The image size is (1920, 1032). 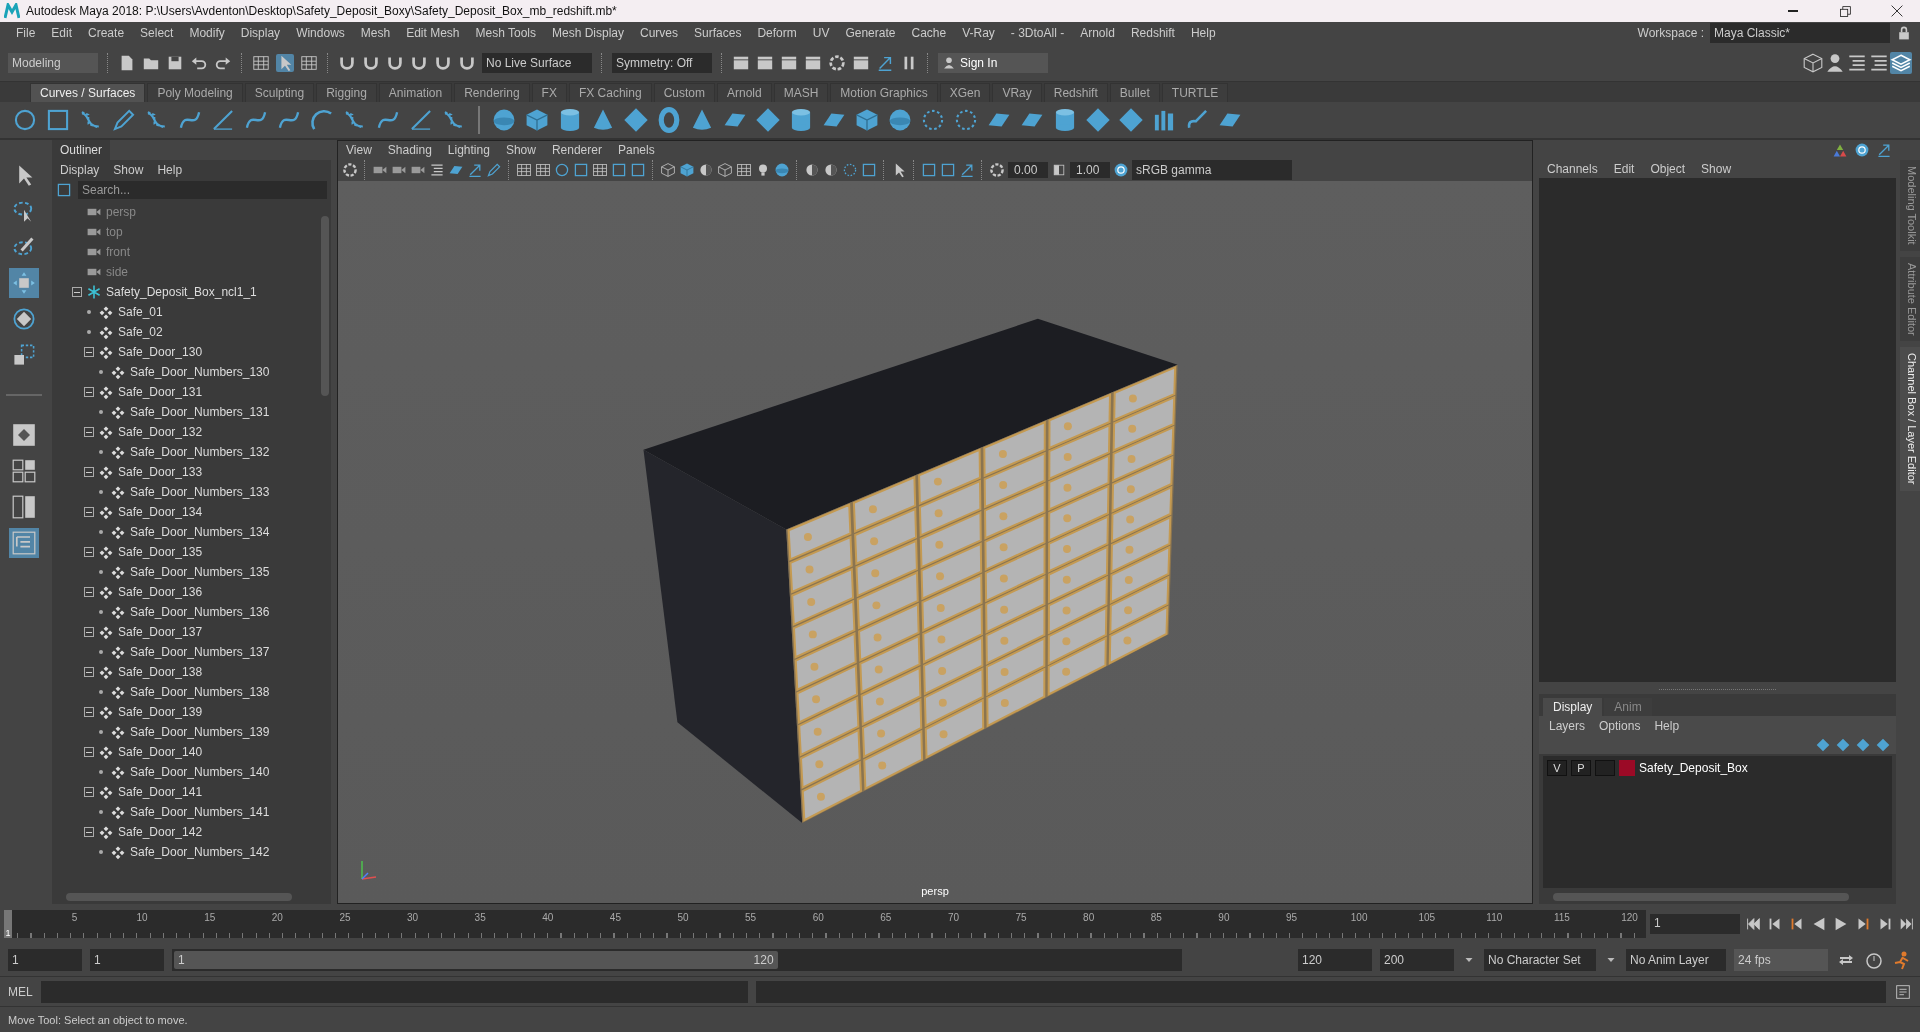 I want to click on menu-item: Help, so click(x=1203, y=33).